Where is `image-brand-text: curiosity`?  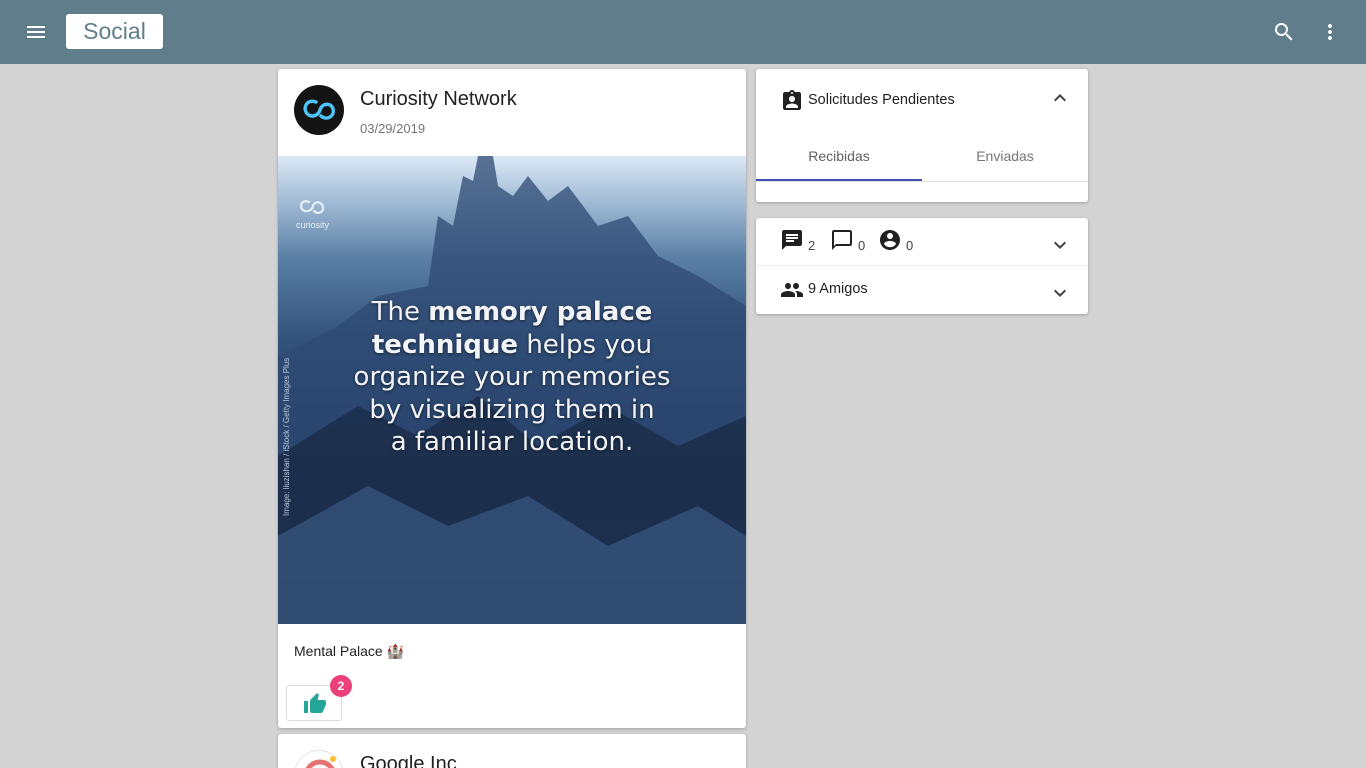
image-brand-text: curiosity is located at coordinates (313, 225).